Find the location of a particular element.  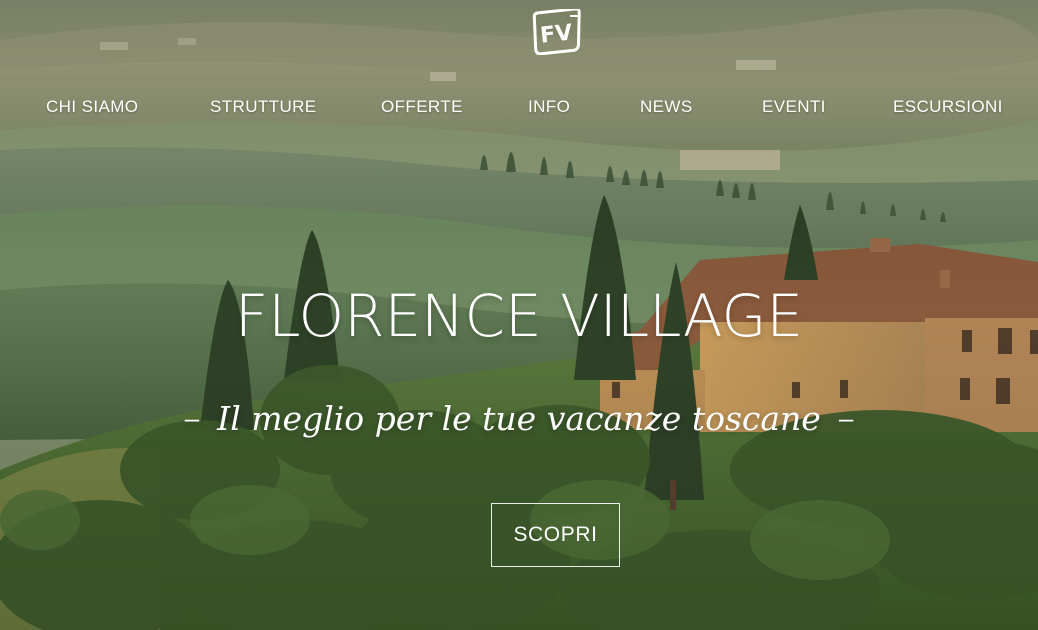

subtitle-dash-left: – is located at coordinates (192, 418).